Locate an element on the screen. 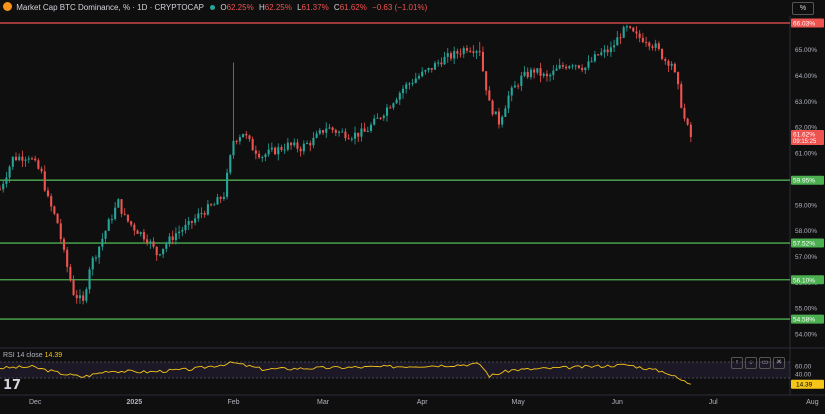 The width and height of the screenshot is (825, 414). maximize-pane-button: ▭ is located at coordinates (765, 363).